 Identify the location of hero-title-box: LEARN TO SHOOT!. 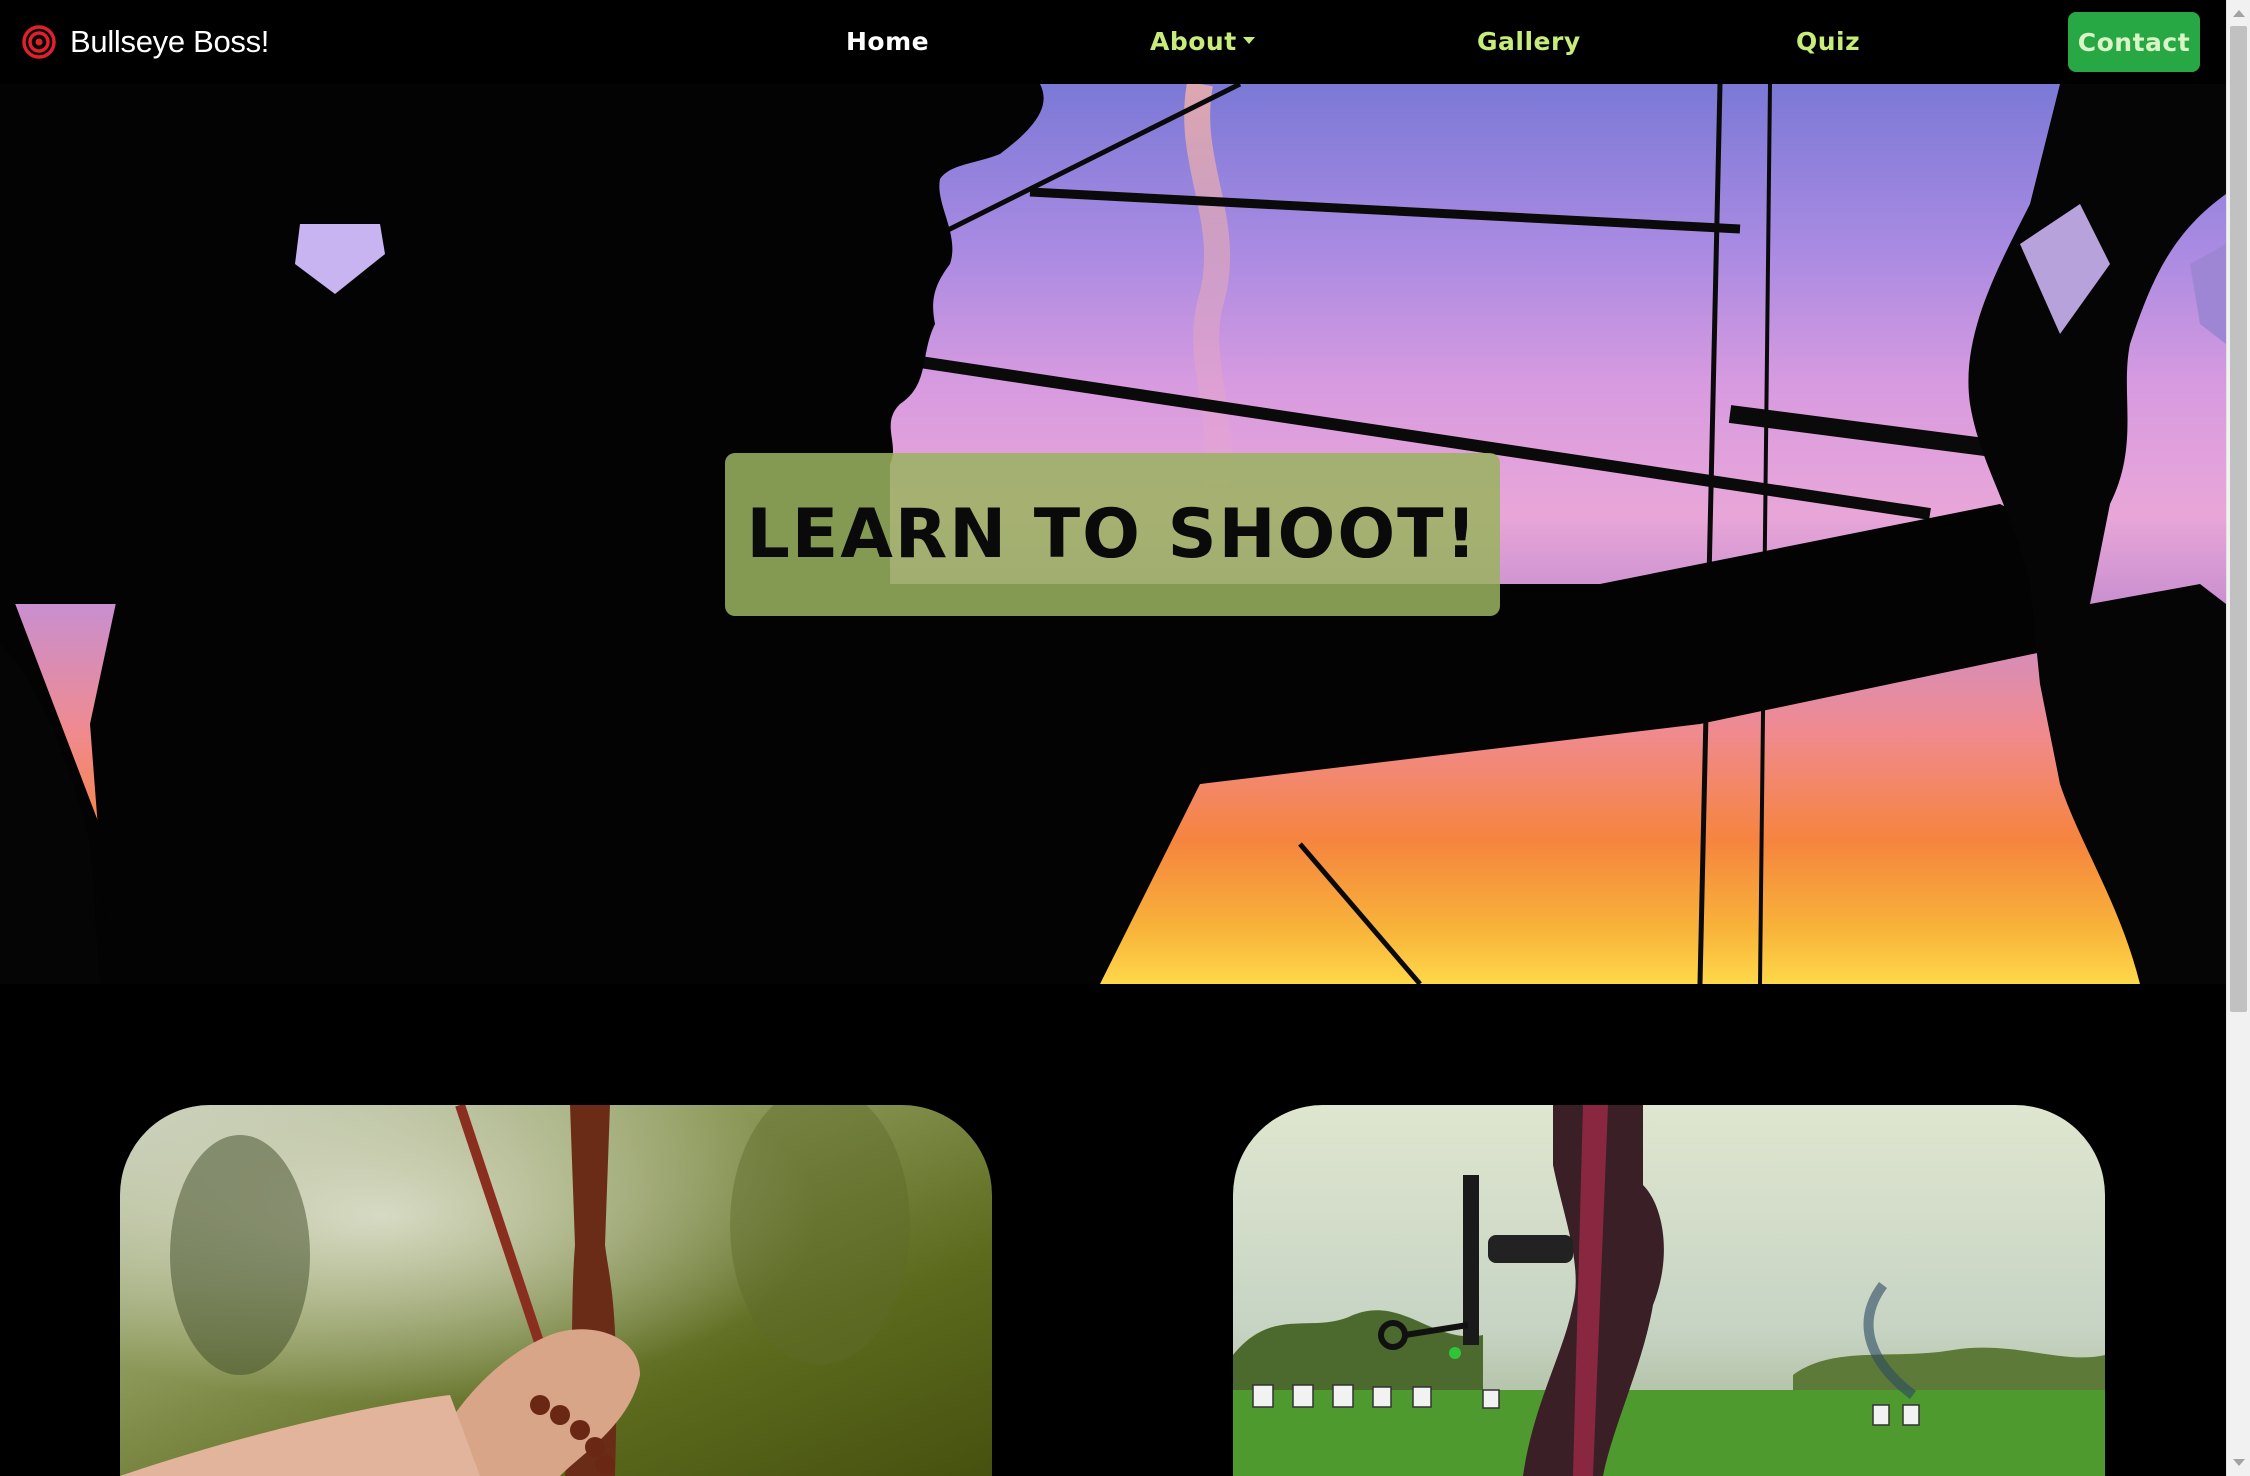
(1112, 534).